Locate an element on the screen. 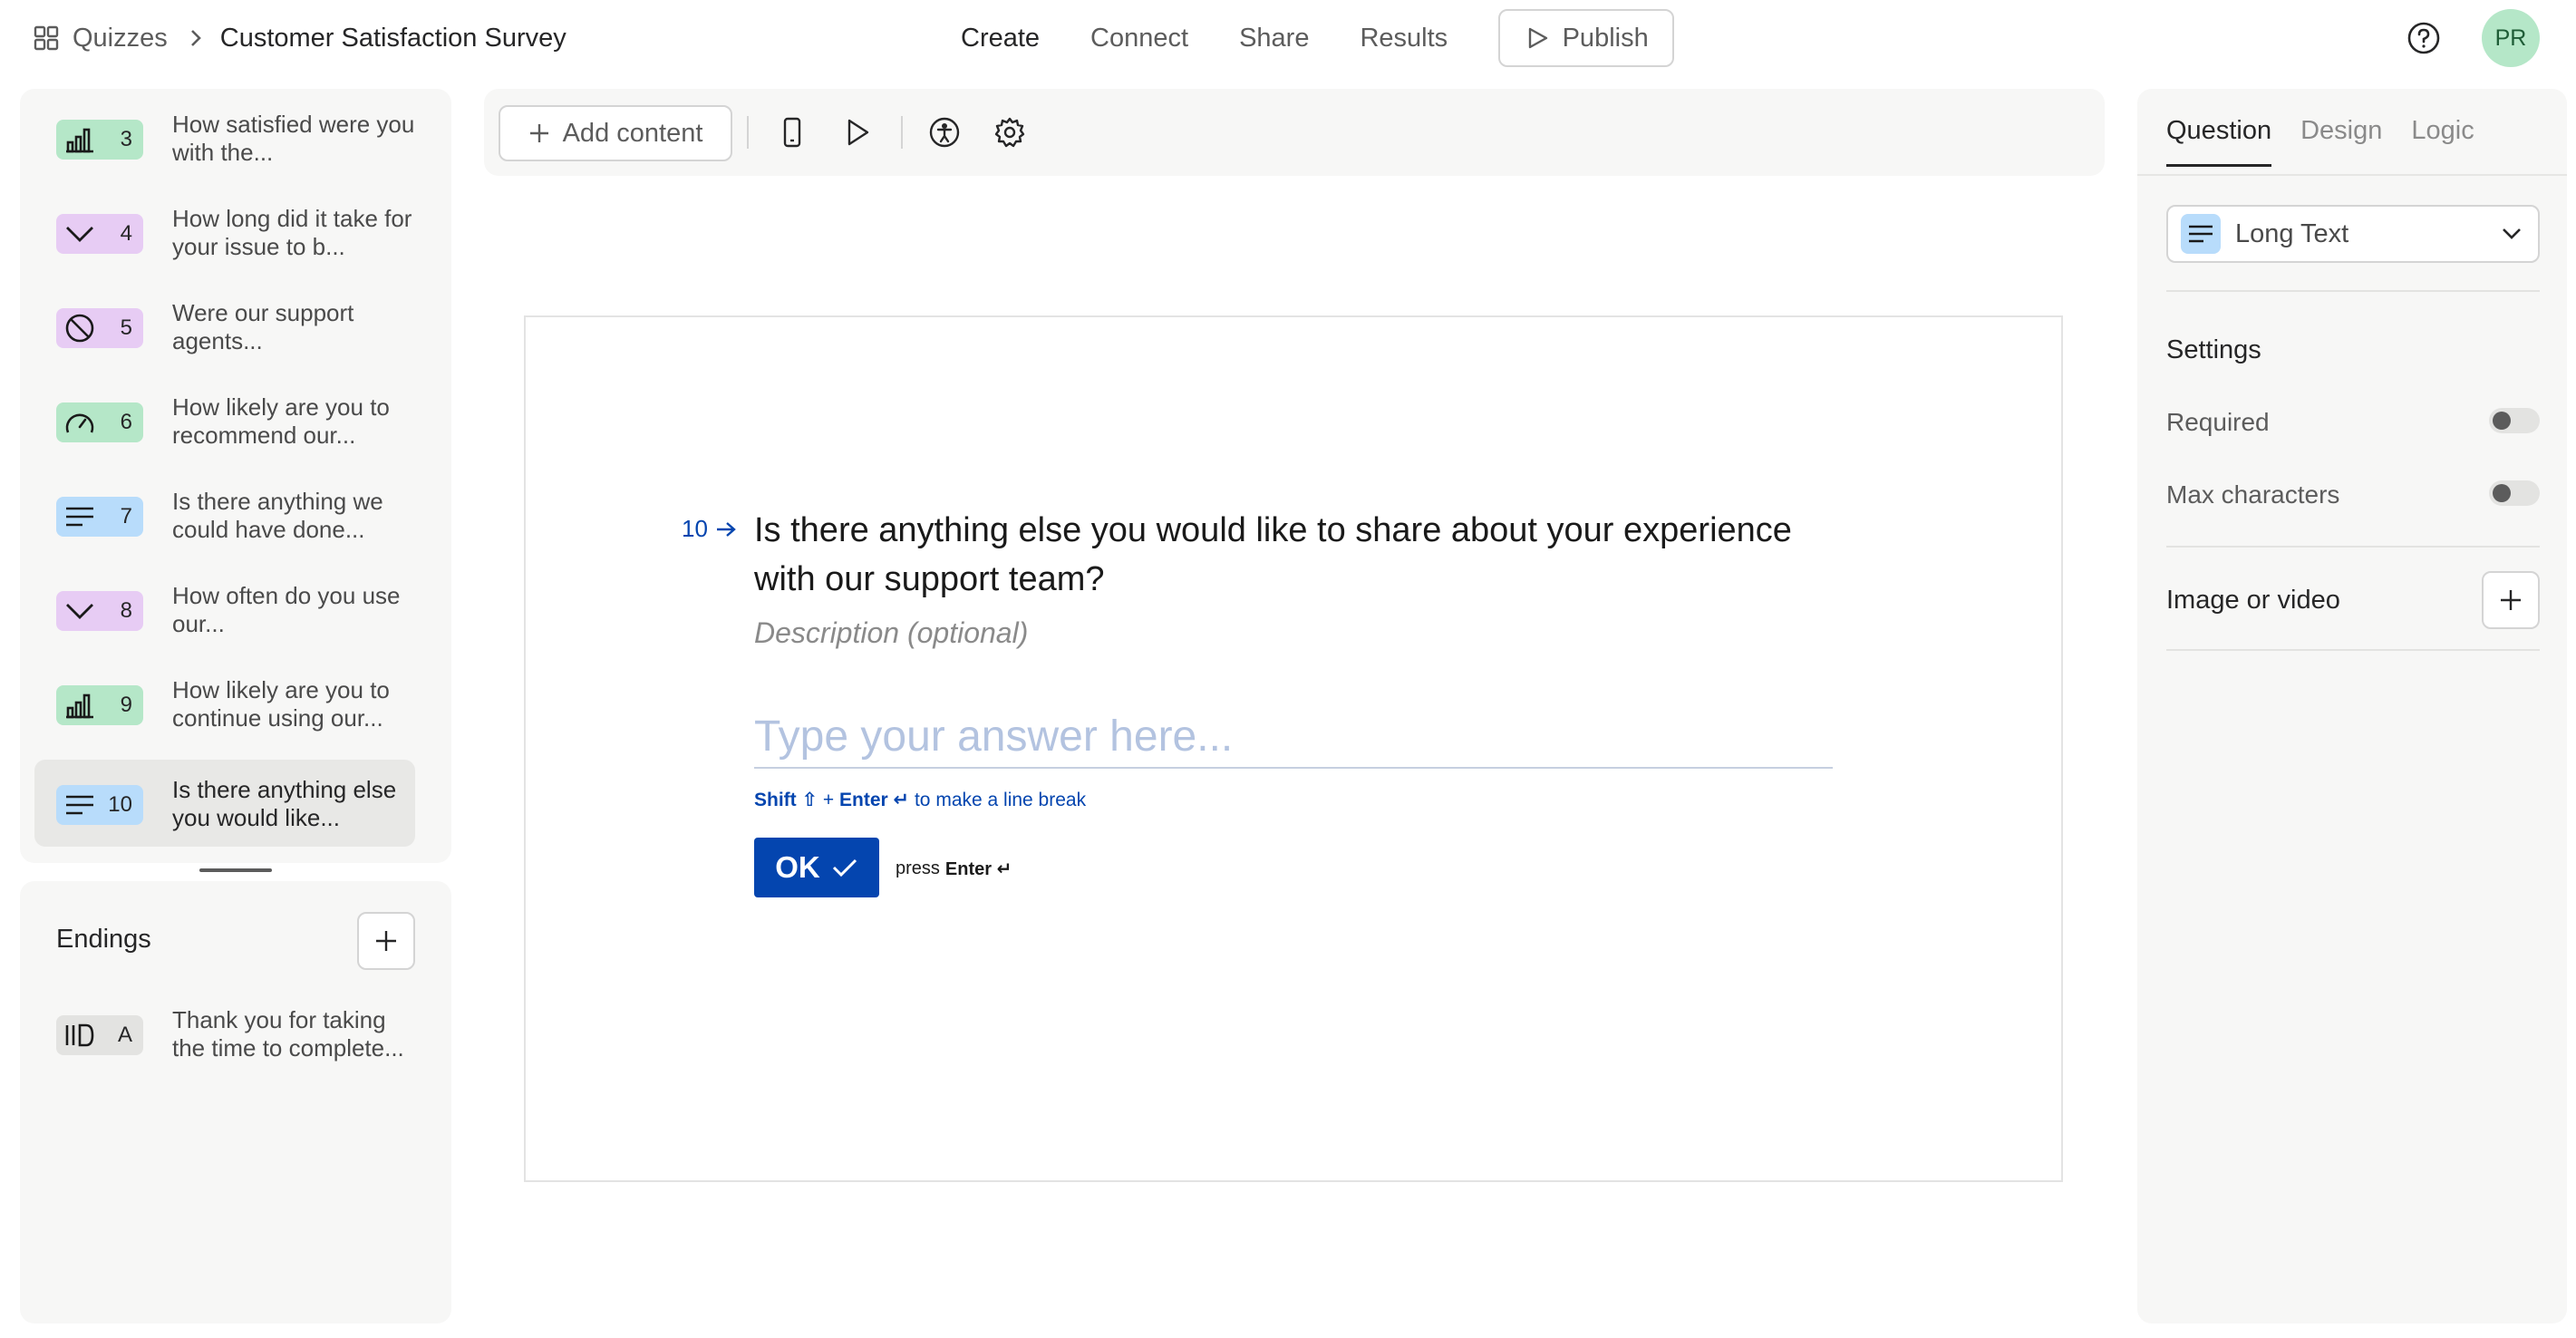 The width and height of the screenshot is (2576, 1338). editor-toolbar: Add content is located at coordinates (1294, 132).